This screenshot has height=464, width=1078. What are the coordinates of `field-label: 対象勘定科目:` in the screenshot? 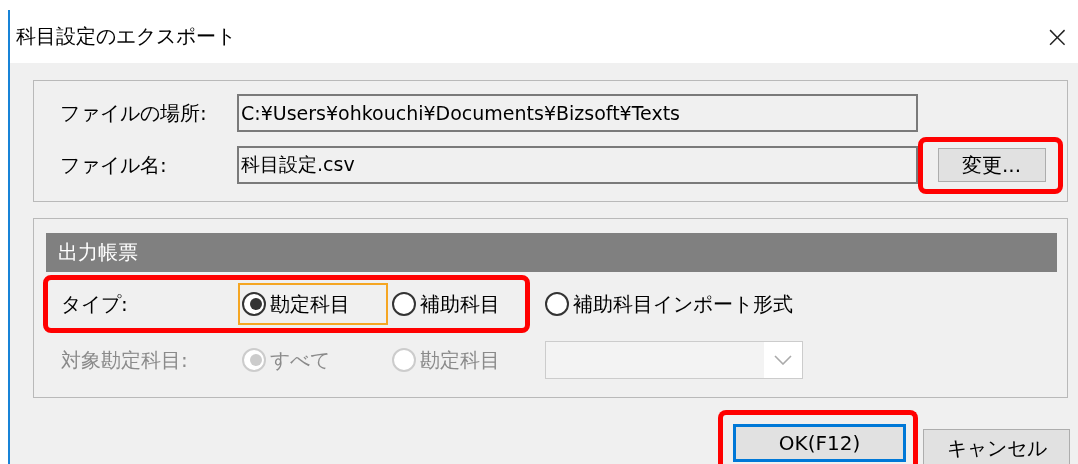 It's located at (125, 360).